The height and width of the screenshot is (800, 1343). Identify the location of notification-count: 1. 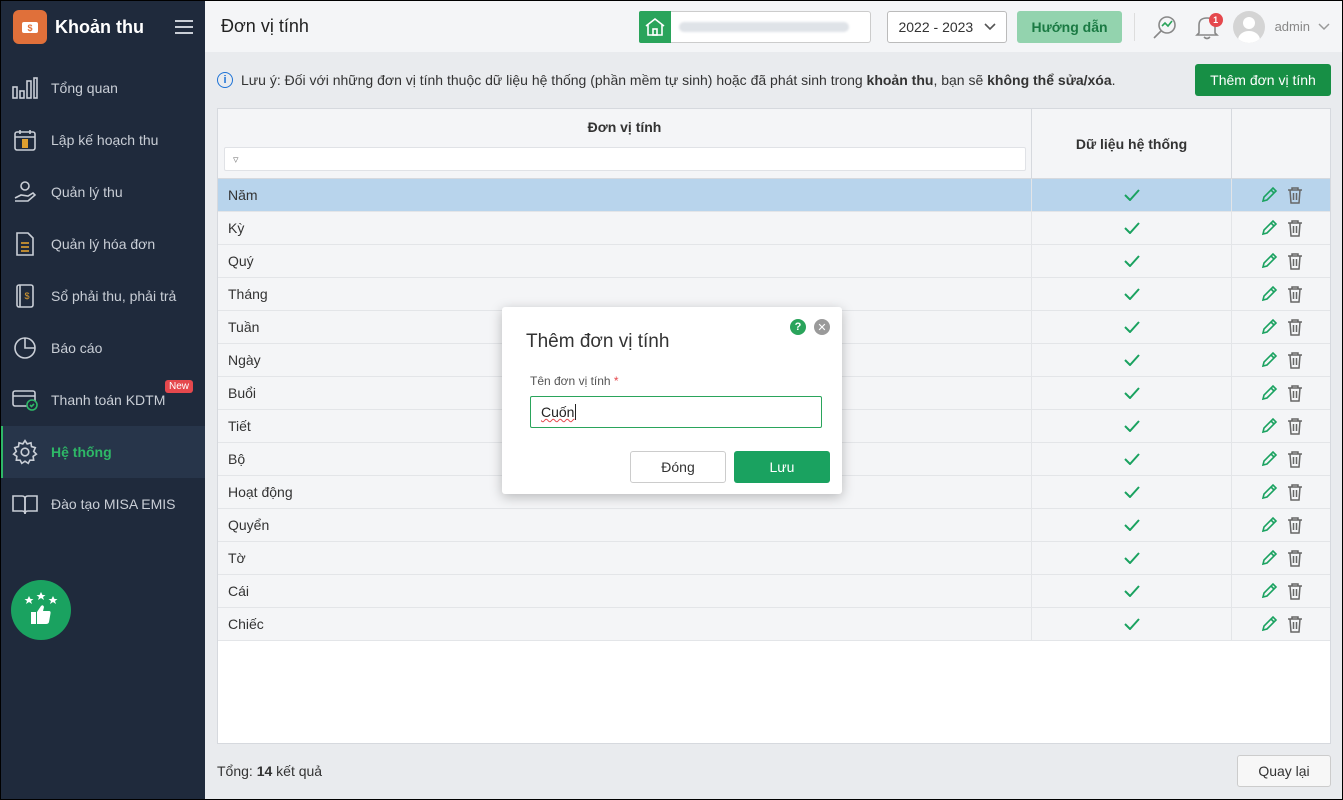
(1215, 19).